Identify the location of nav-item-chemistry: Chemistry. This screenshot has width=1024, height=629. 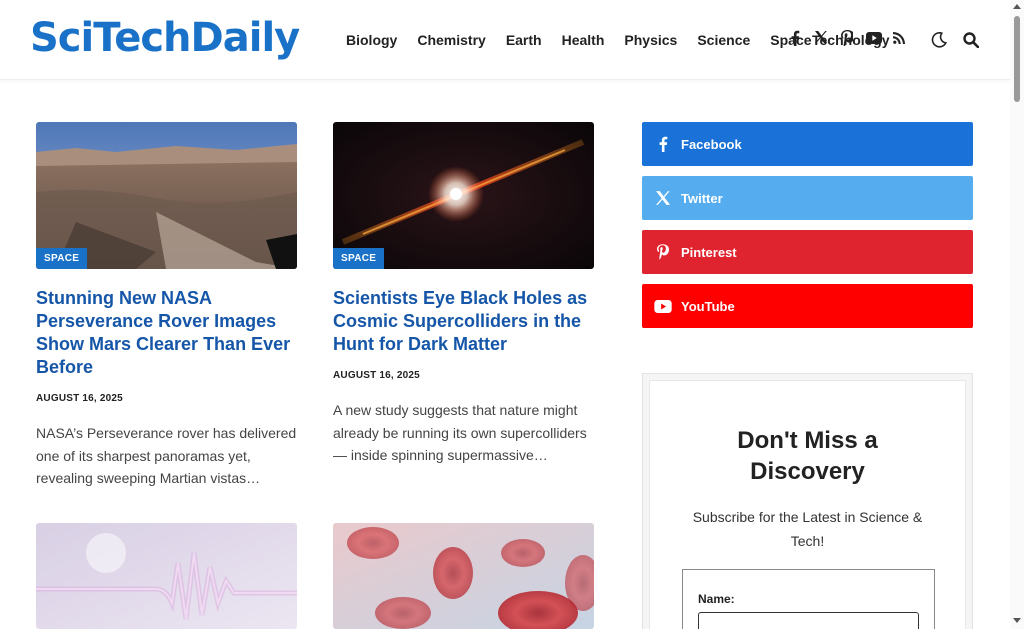
(451, 40).